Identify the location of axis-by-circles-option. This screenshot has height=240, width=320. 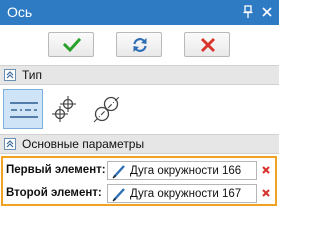
(107, 109).